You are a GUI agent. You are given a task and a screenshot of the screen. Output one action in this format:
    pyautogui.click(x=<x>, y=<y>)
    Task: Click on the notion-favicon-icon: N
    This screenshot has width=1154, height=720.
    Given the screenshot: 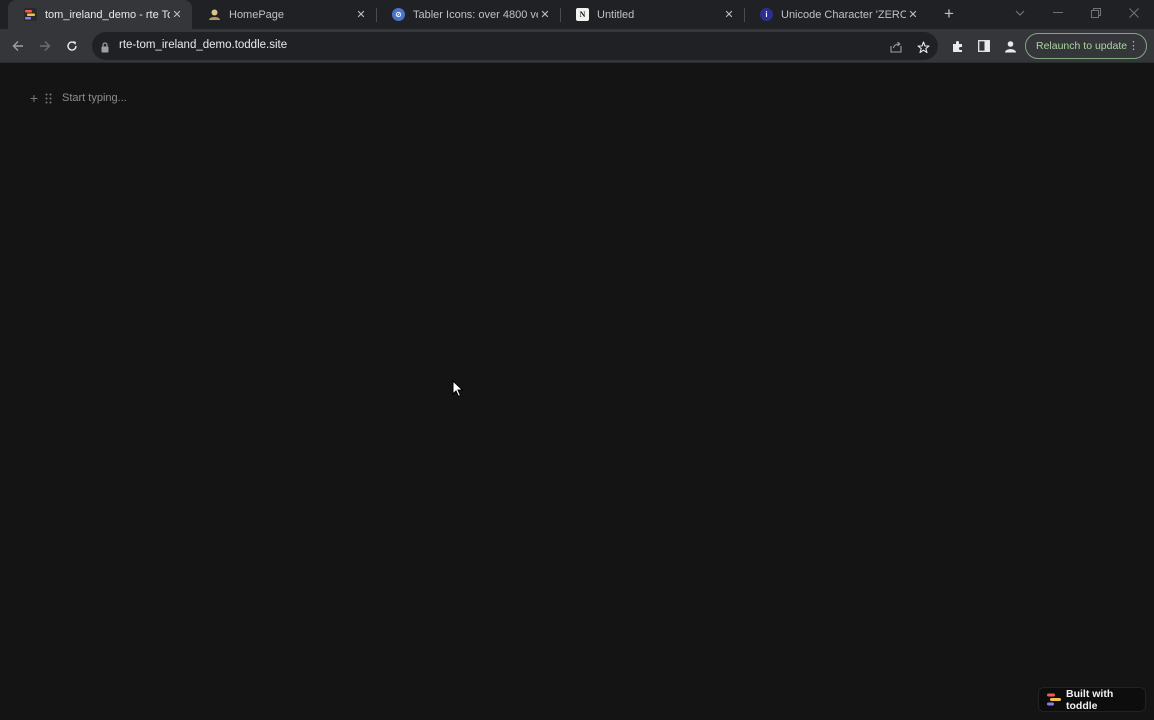 What is the action you would take?
    pyautogui.click(x=582, y=14)
    